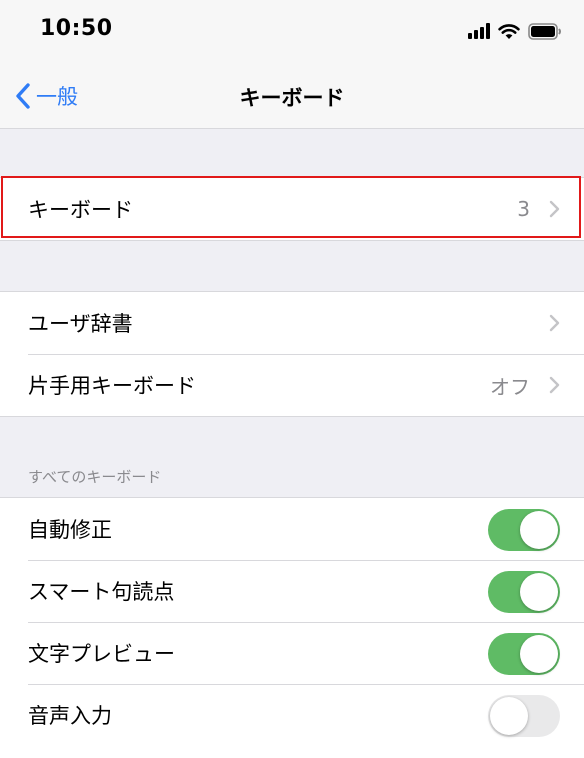 The image size is (584, 758). Describe the element at coordinates (292, 323) in the screenshot. I see `user-dictionary-row: ユーザ辞書` at that location.